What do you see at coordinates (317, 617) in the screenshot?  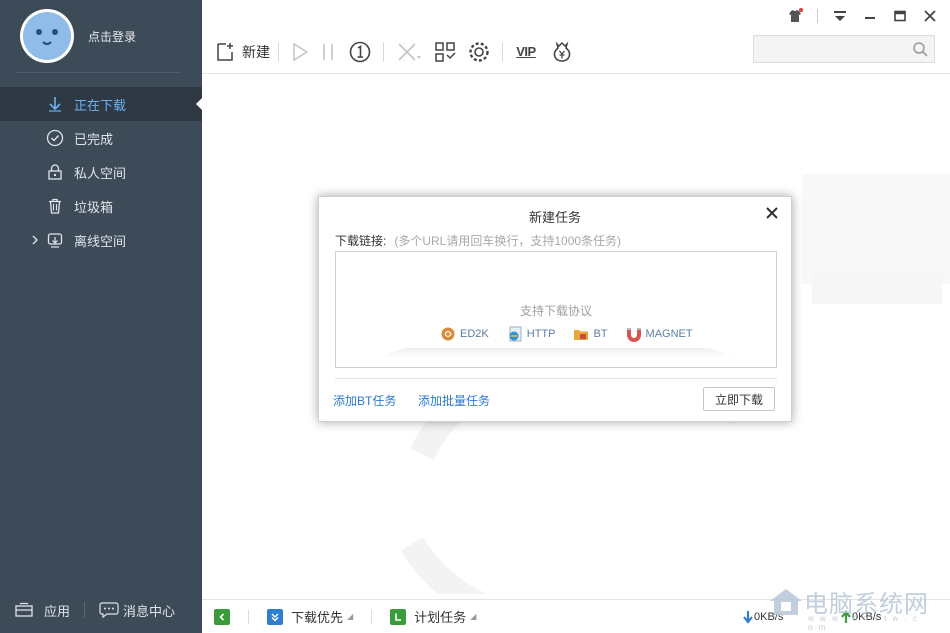 I see `priority-label: 下载优先` at bounding box center [317, 617].